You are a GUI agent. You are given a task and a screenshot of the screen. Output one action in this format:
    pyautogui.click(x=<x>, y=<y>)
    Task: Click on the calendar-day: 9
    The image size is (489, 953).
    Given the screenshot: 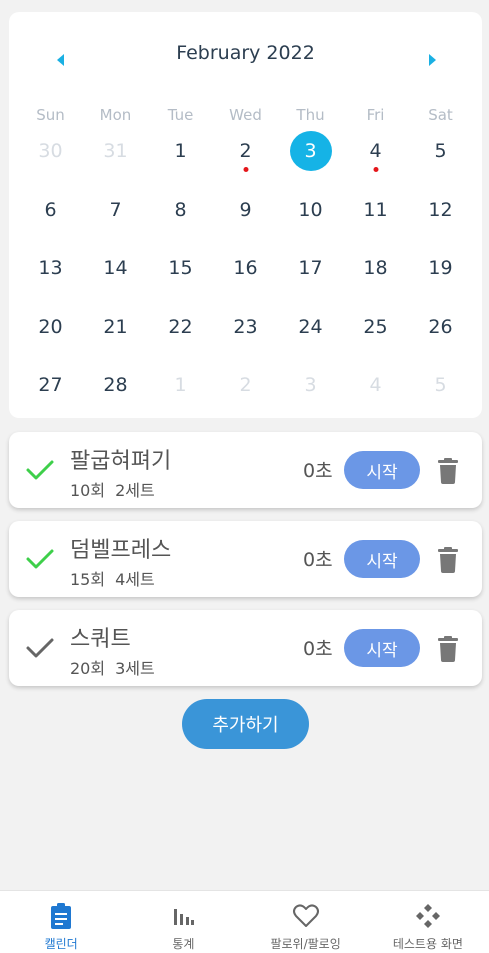 What is the action you would take?
    pyautogui.click(x=245, y=210)
    